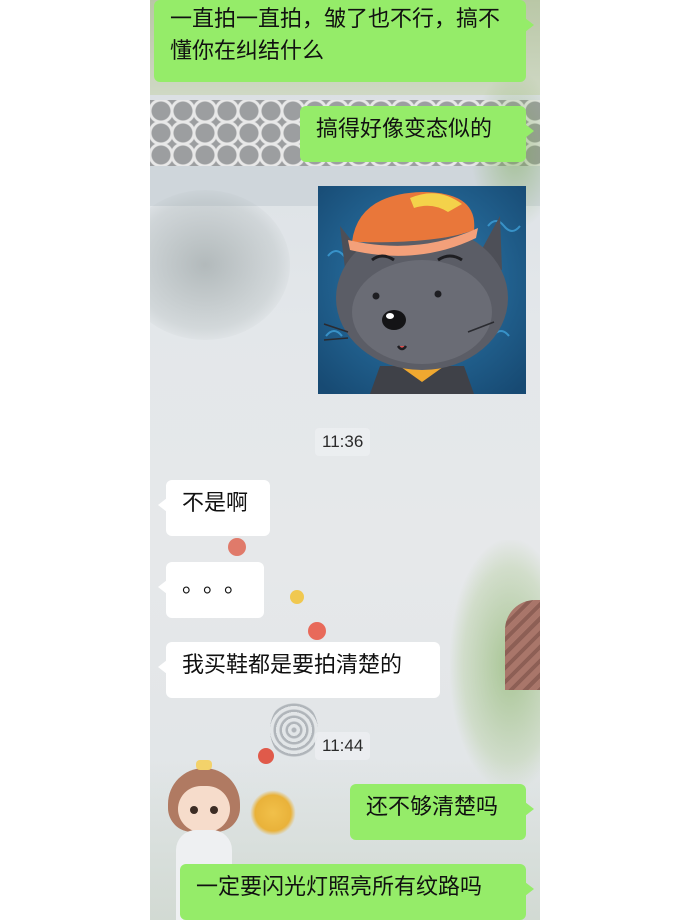  Describe the element at coordinates (214, 508) in the screenshot. I see `message-bubble-incoming: 不是啊` at that location.